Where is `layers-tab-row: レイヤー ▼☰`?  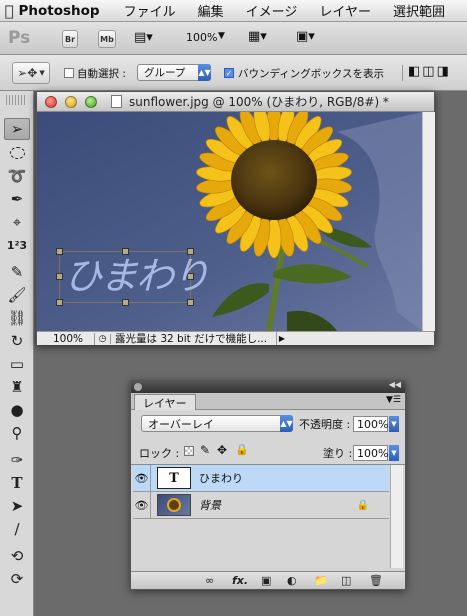
layers-tab-row: レイヤー ▼☰ is located at coordinates (268, 401).